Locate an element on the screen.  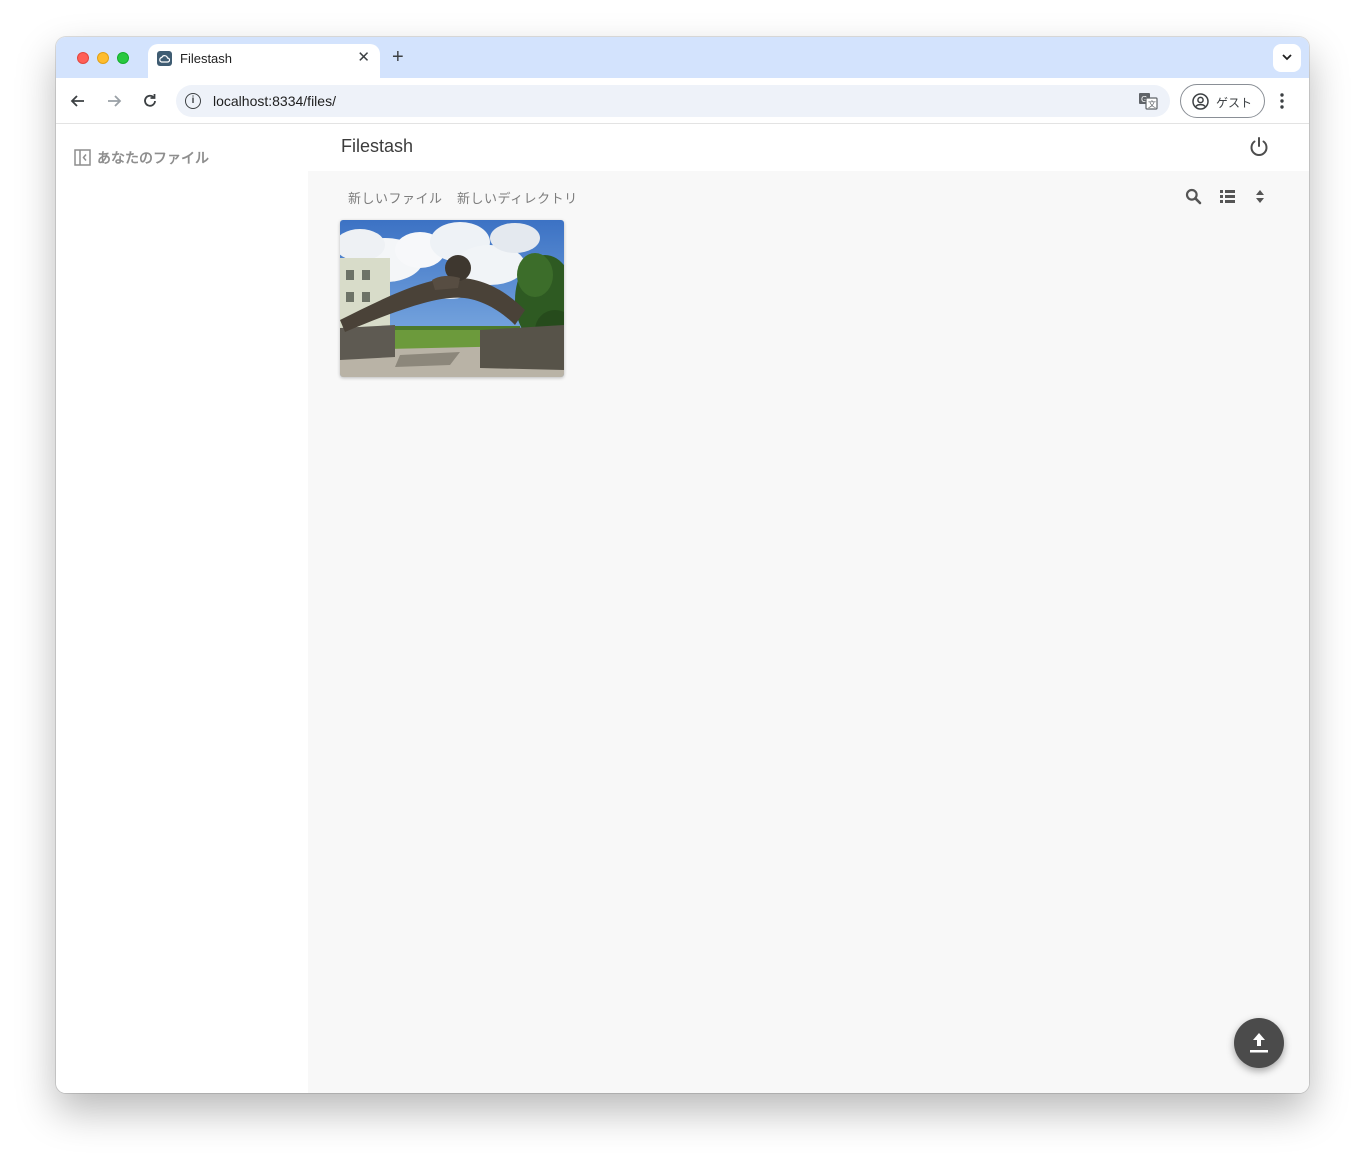
more-vert-icon is located at coordinates (1282, 101).